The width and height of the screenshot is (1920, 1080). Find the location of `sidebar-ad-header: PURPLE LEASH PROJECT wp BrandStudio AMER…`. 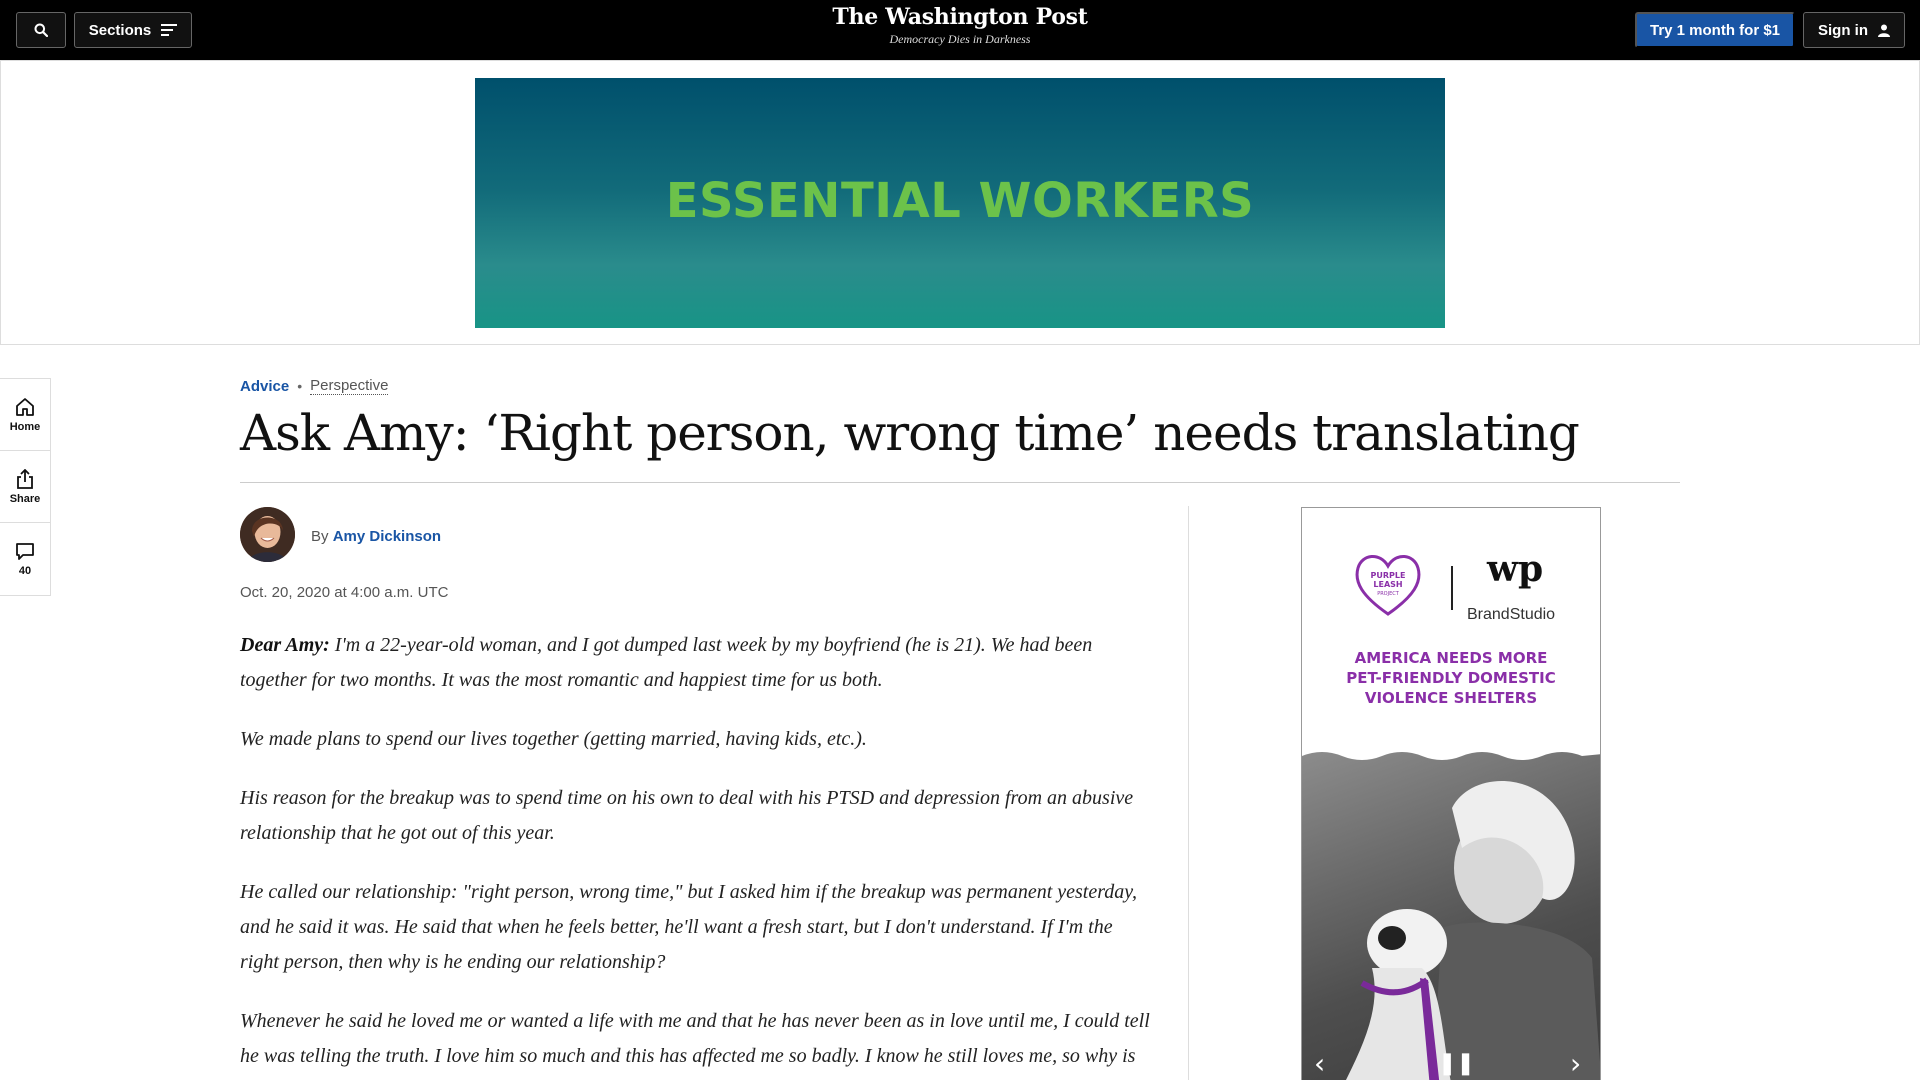

sidebar-ad-header: PURPLE LEASH PROJECT wp BrandStudio AMER… is located at coordinates (1451, 628).